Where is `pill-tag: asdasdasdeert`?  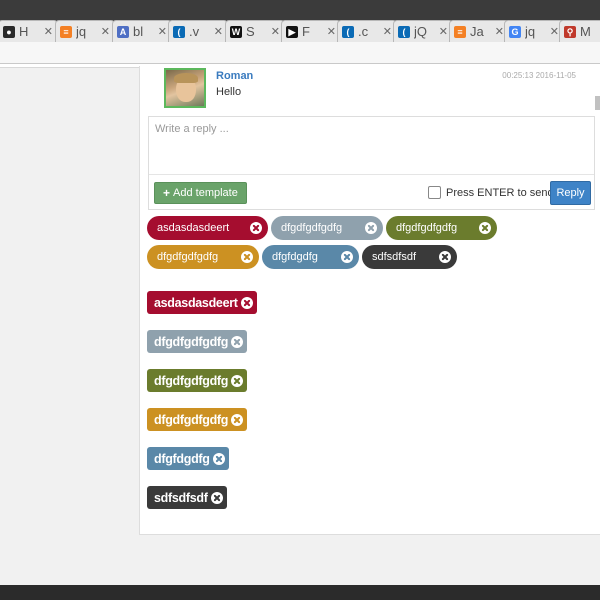 pill-tag: asdasdasdeert is located at coordinates (207, 228).